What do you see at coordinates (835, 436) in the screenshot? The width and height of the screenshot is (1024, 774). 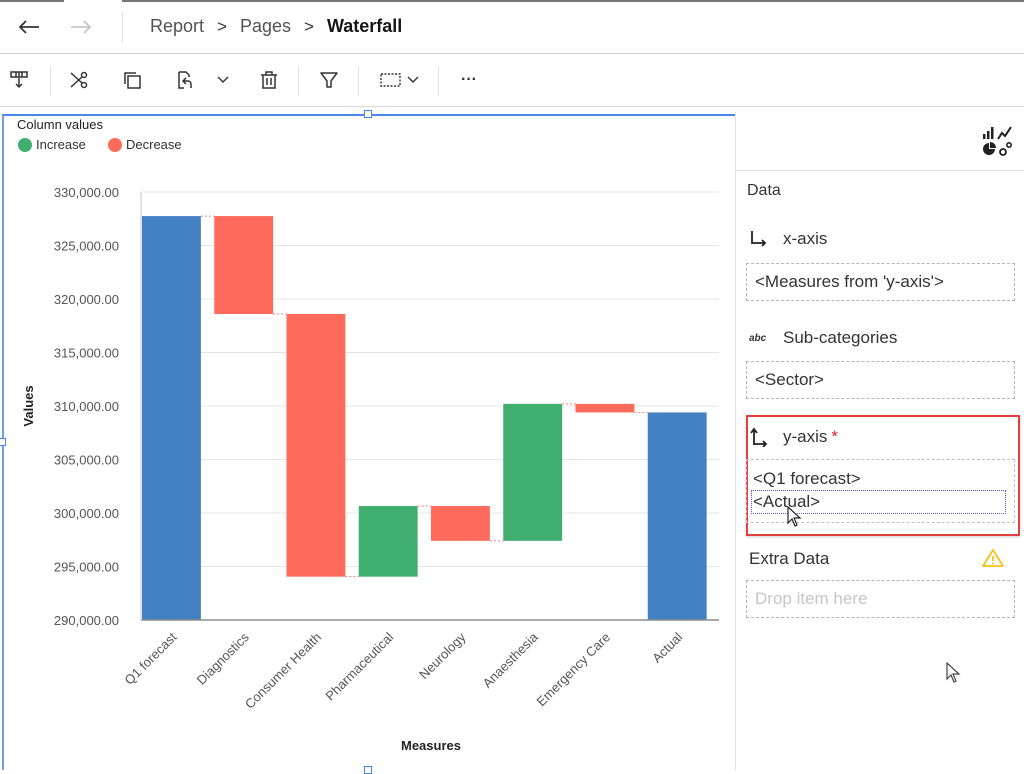 I see `required-marker: *` at bounding box center [835, 436].